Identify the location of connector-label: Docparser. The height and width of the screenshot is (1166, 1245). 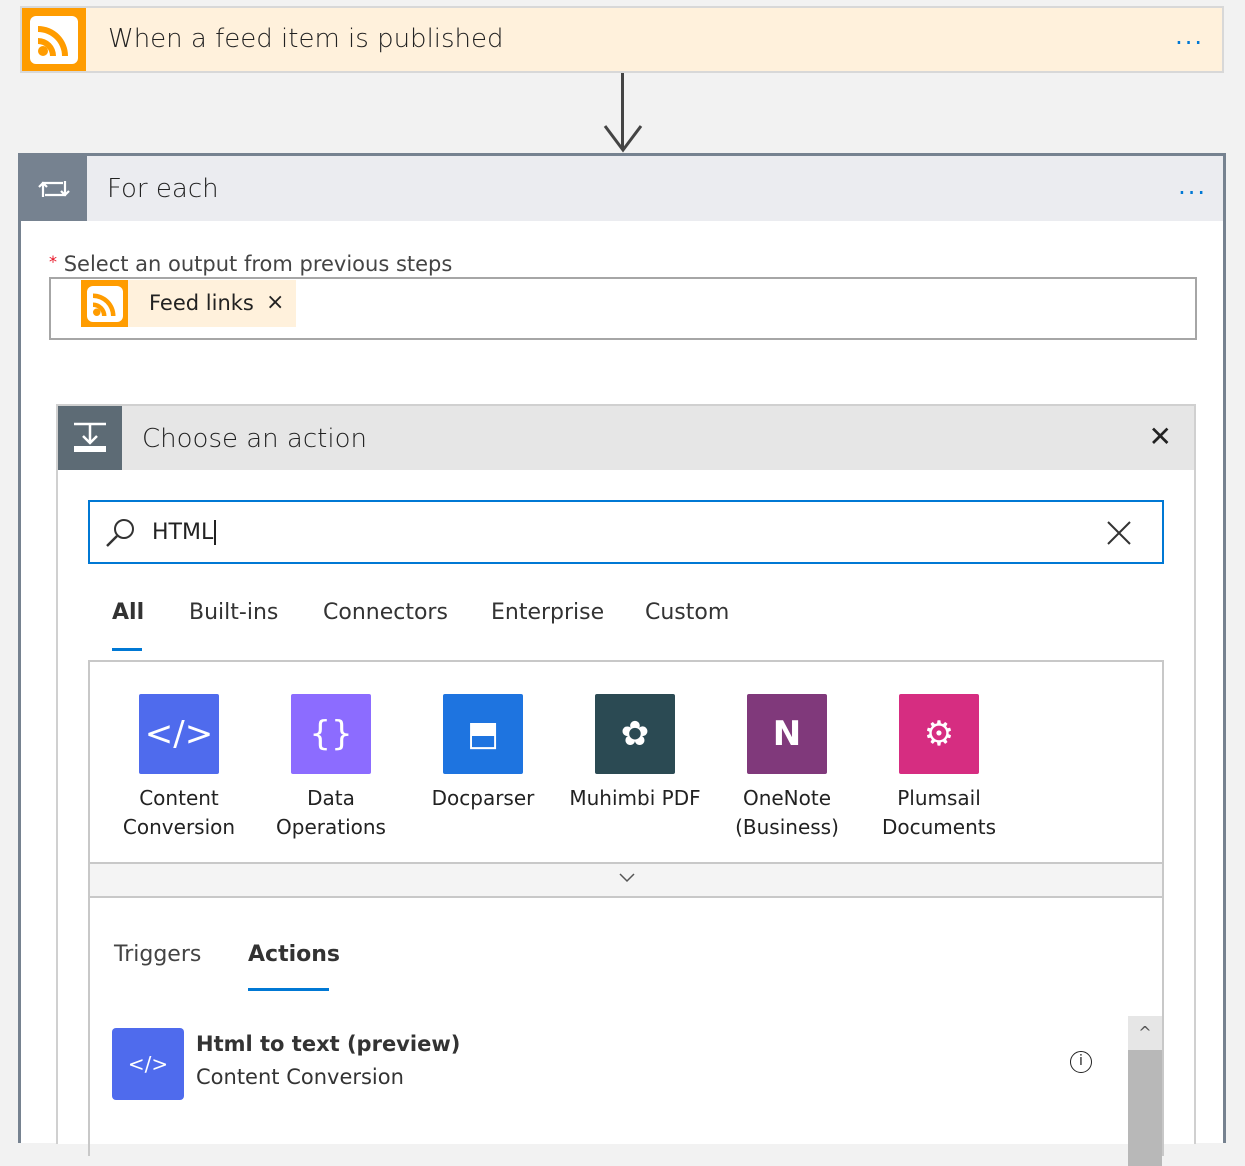
(483, 798).